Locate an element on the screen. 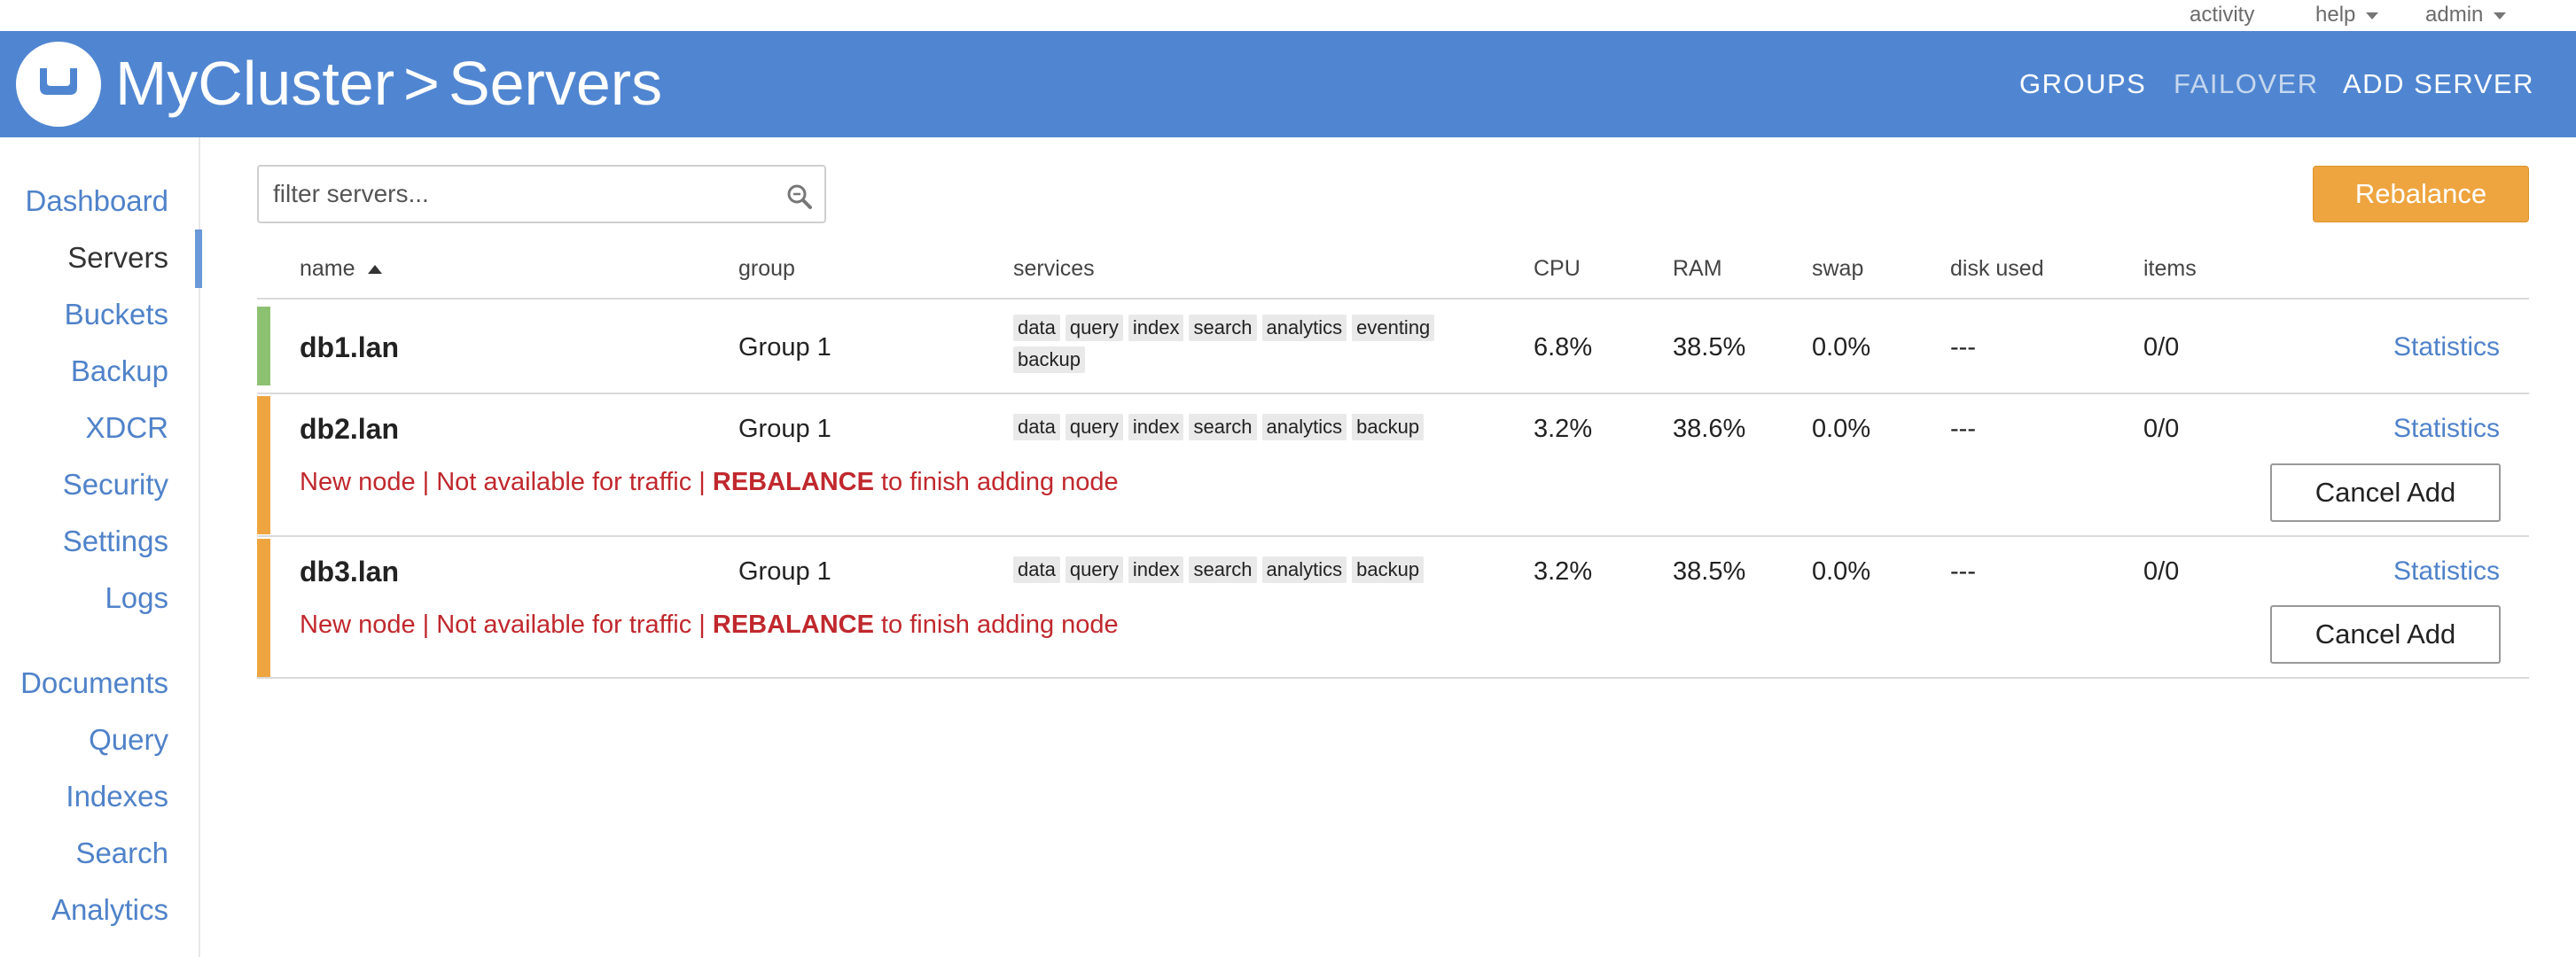 The height and width of the screenshot is (957, 2576). filter-box is located at coordinates (541, 194).